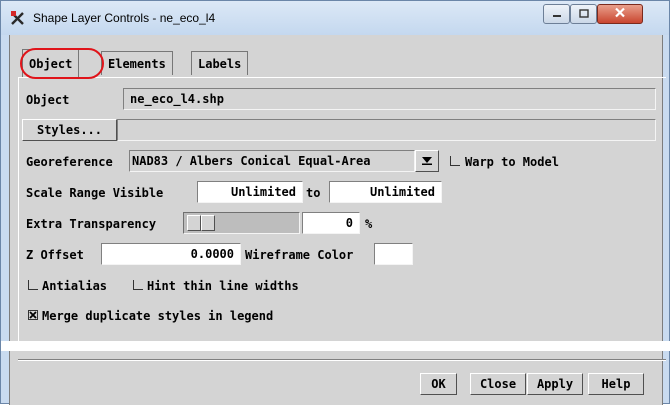 The width and height of the screenshot is (670, 405). What do you see at coordinates (342, 360) in the screenshot?
I see `footer-divider` at bounding box center [342, 360].